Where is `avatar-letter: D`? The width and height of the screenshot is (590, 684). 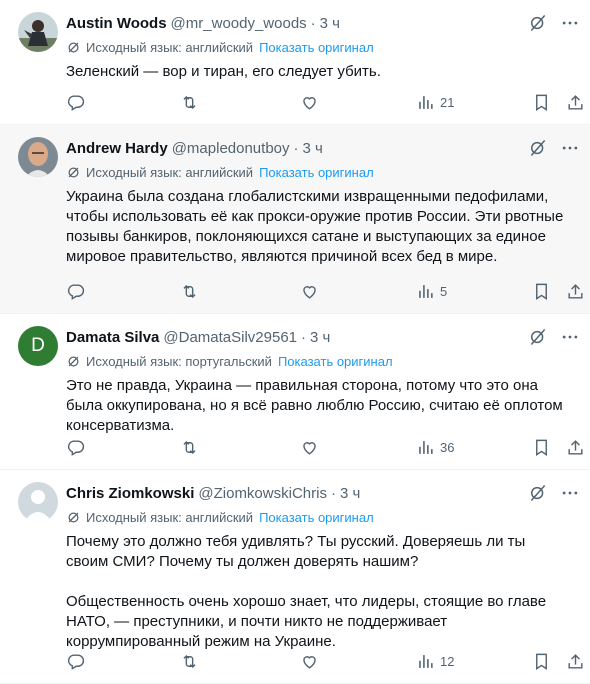
avatar-letter: D is located at coordinates (38, 345).